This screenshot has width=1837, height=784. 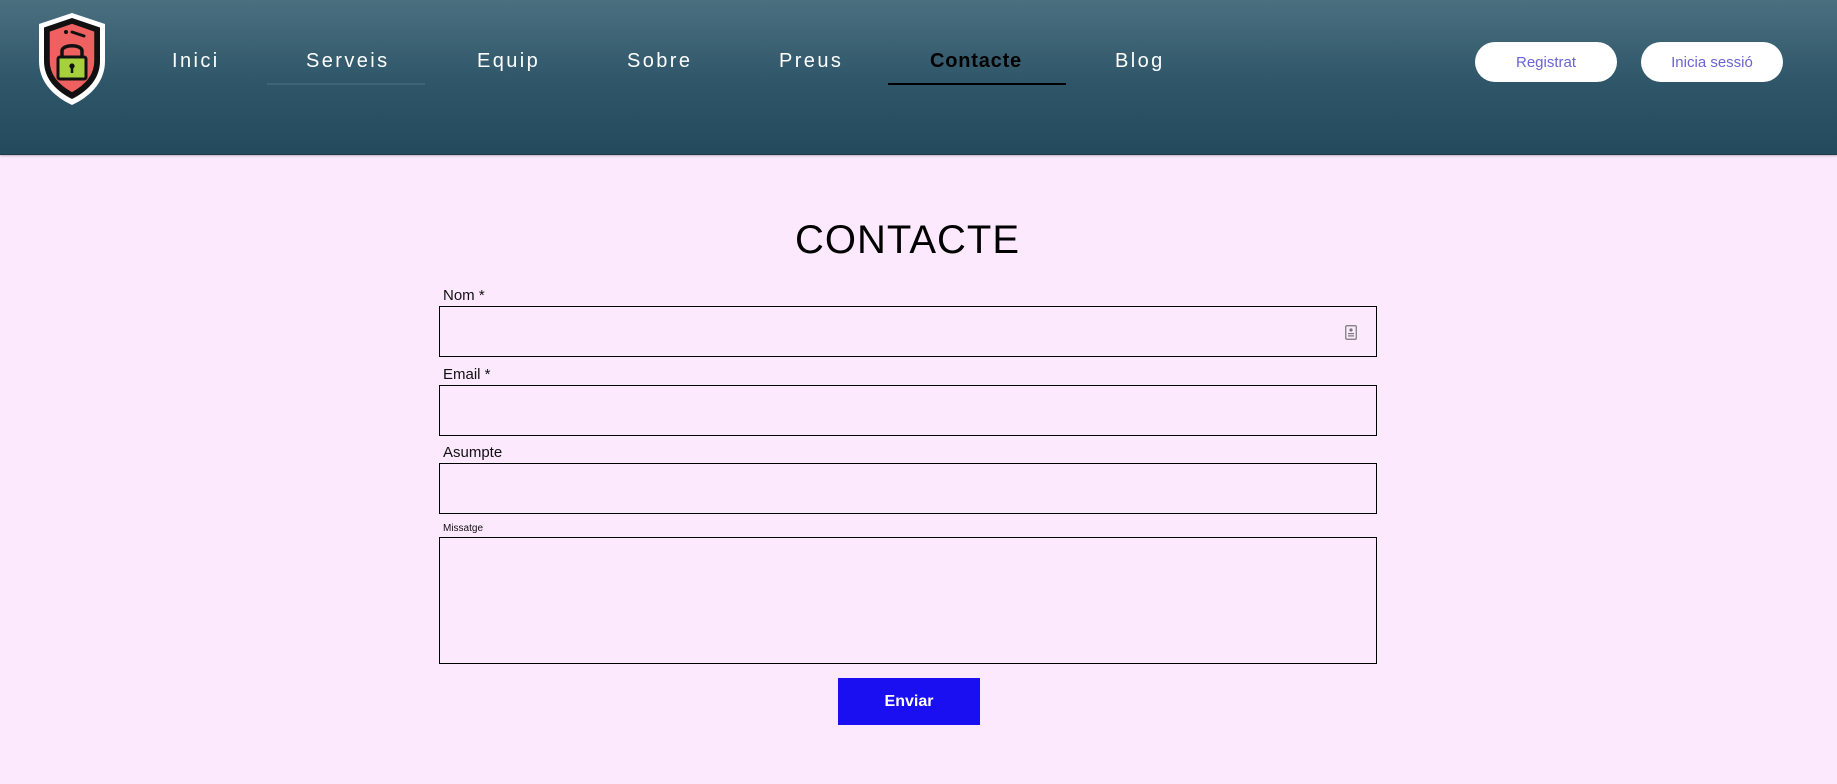 What do you see at coordinates (909, 701) in the screenshot?
I see `submit-button: Enviar` at bounding box center [909, 701].